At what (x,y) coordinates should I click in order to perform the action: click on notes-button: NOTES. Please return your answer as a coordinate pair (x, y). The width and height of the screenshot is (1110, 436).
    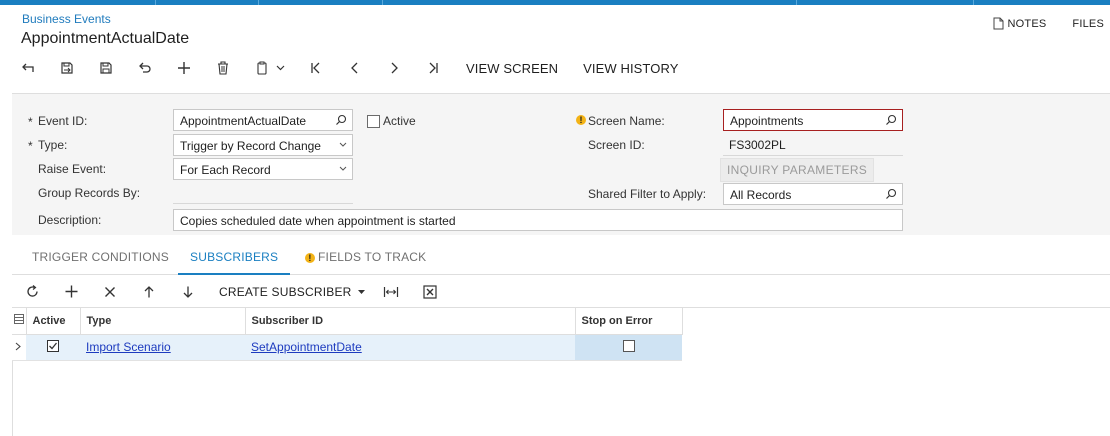
    Looking at the image, I should click on (1020, 23).